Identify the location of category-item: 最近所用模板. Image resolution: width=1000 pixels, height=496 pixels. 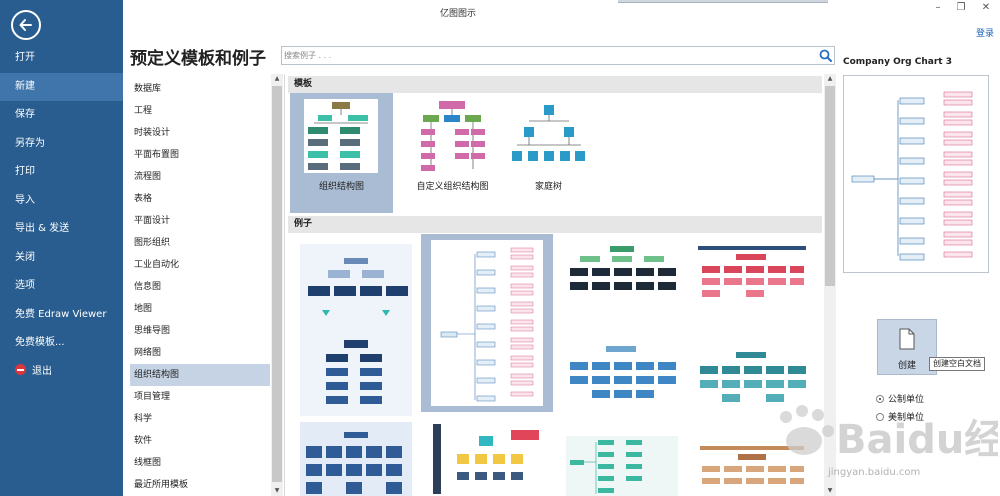
(200, 485).